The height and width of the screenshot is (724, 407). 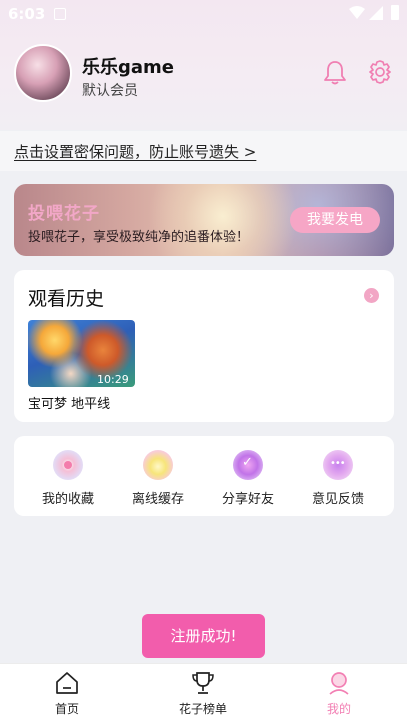 I want to click on banner-title: 投喂花子, so click(x=64, y=214).